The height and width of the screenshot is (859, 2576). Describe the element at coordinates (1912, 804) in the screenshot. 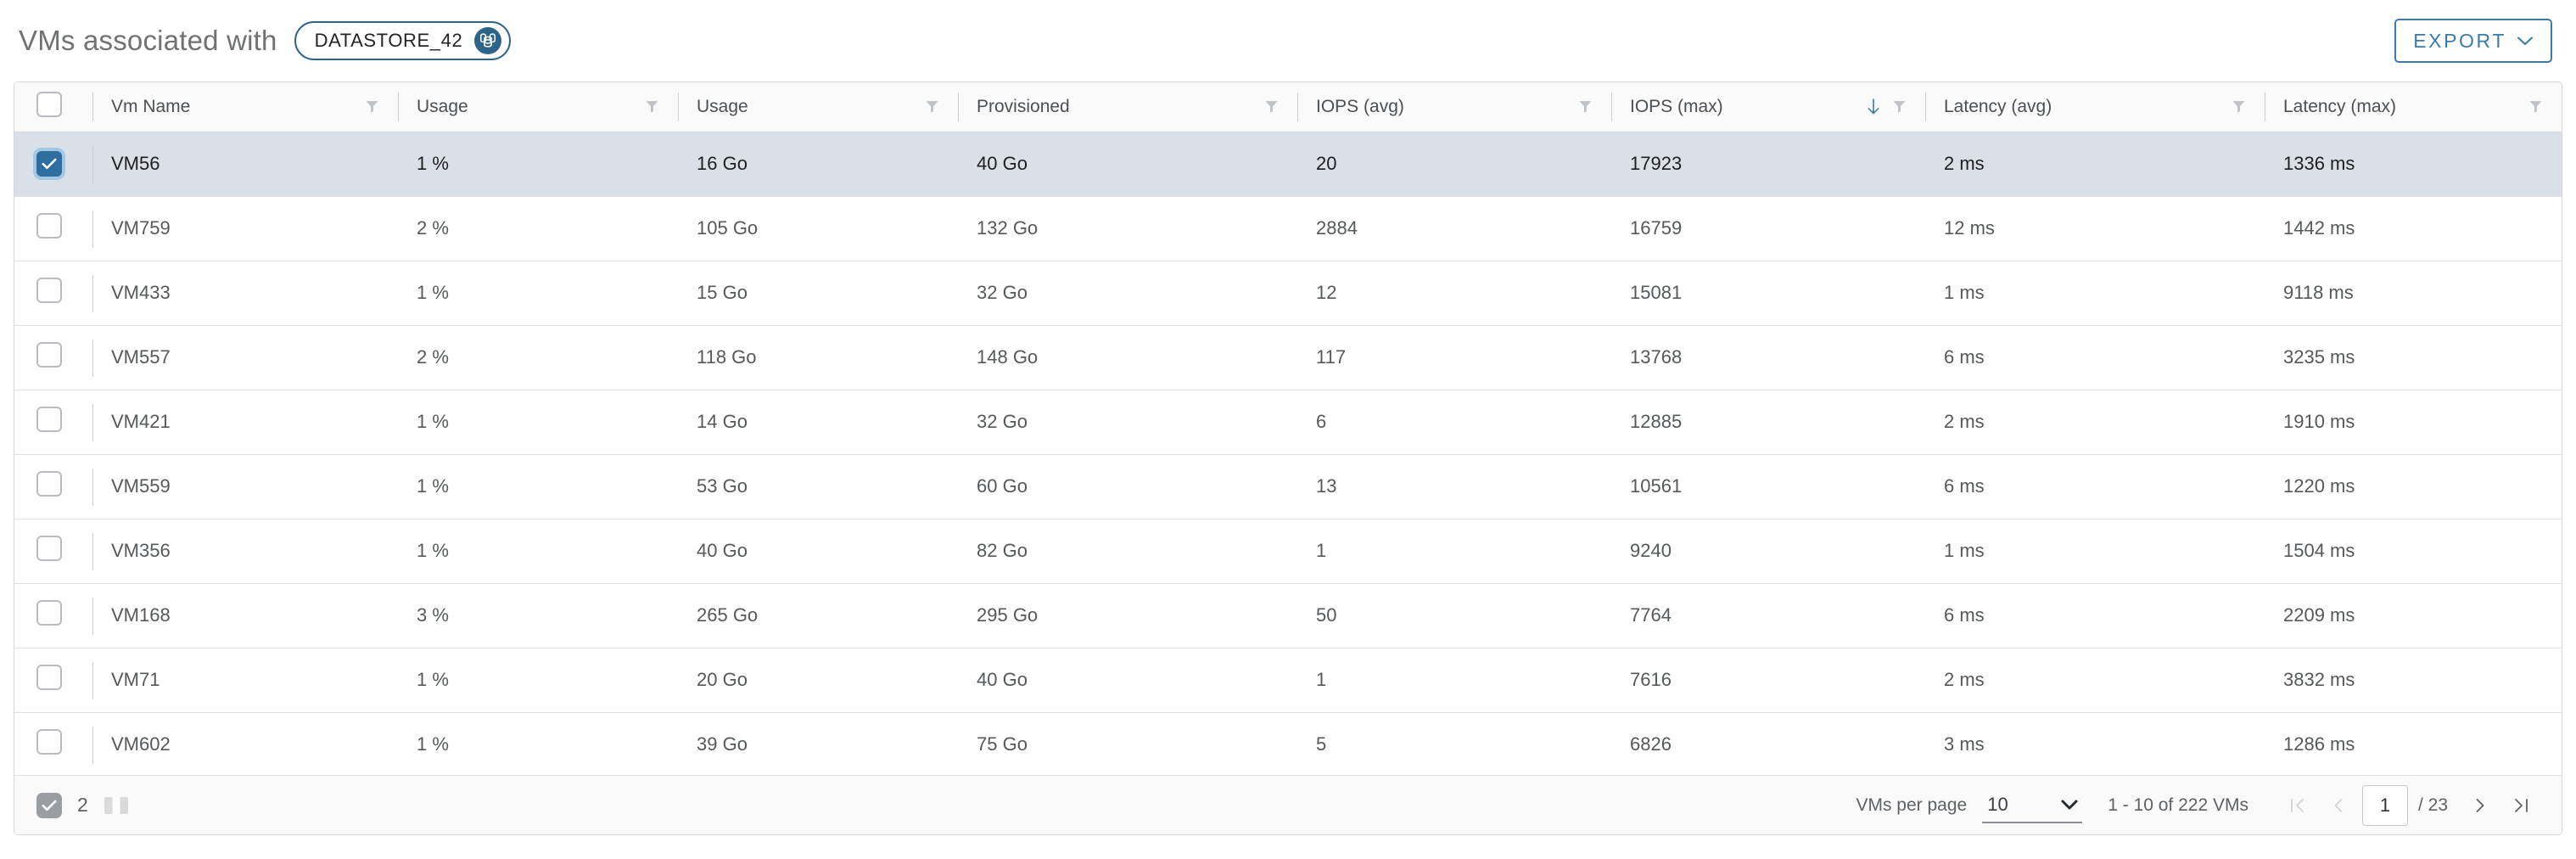

I see `per-page-label: VMs per page` at that location.